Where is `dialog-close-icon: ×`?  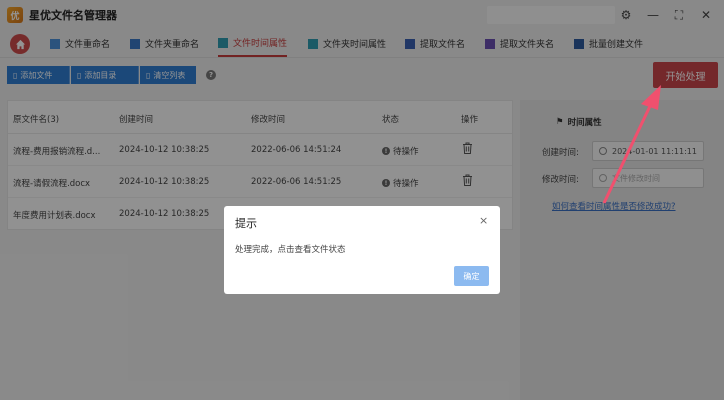 dialog-close-icon: × is located at coordinates (483, 220).